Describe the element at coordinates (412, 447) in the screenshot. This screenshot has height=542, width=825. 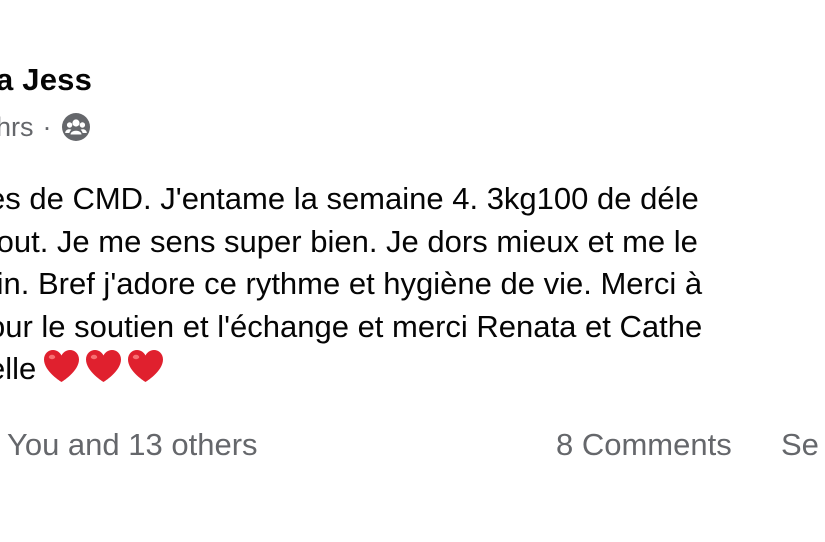
I see `post-footer: You and 13 others 8 Comments Se` at that location.